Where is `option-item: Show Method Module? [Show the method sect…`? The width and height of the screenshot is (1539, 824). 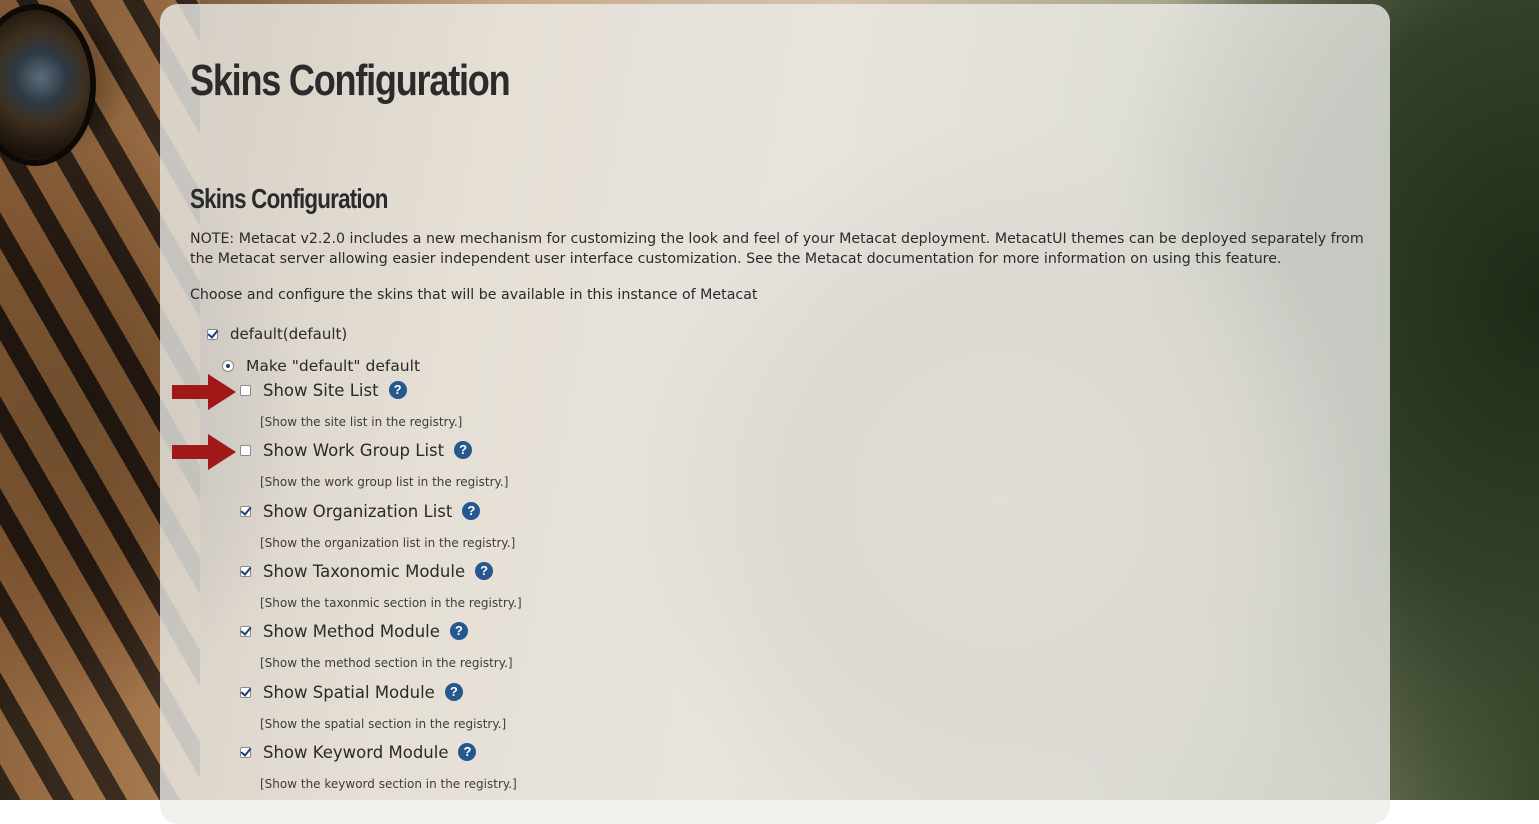
option-item: Show Method Module? [Show the method sect… is located at coordinates (376, 644).